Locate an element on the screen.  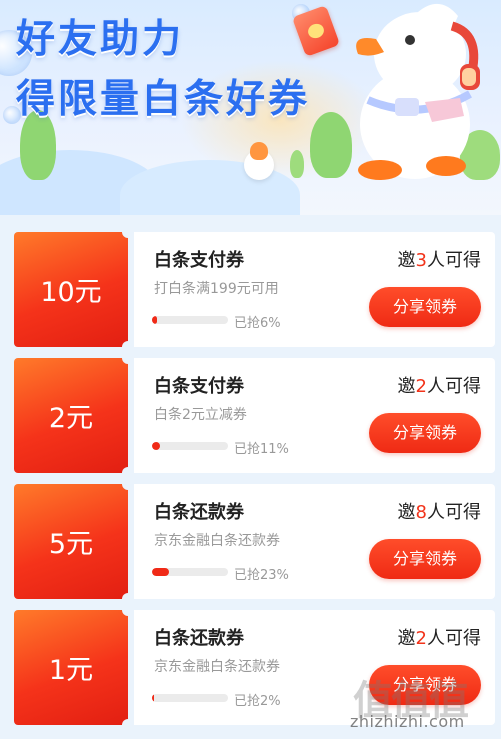
decor-lamp-icon is located at coordinates (259, 161).